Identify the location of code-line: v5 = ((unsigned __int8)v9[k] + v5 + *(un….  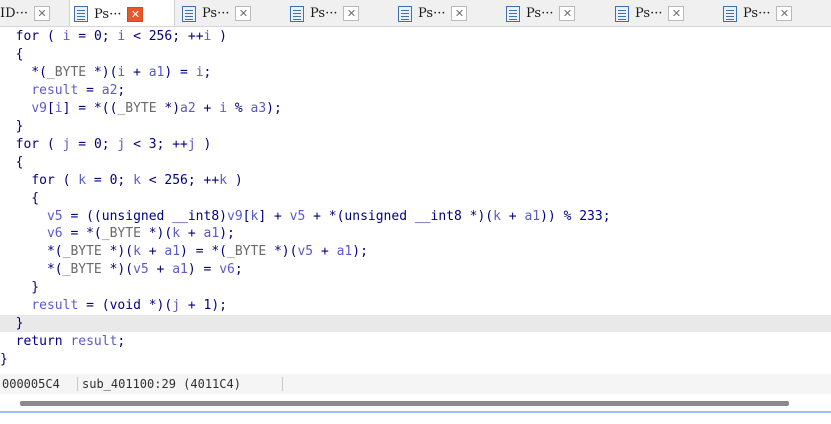
(415, 216).